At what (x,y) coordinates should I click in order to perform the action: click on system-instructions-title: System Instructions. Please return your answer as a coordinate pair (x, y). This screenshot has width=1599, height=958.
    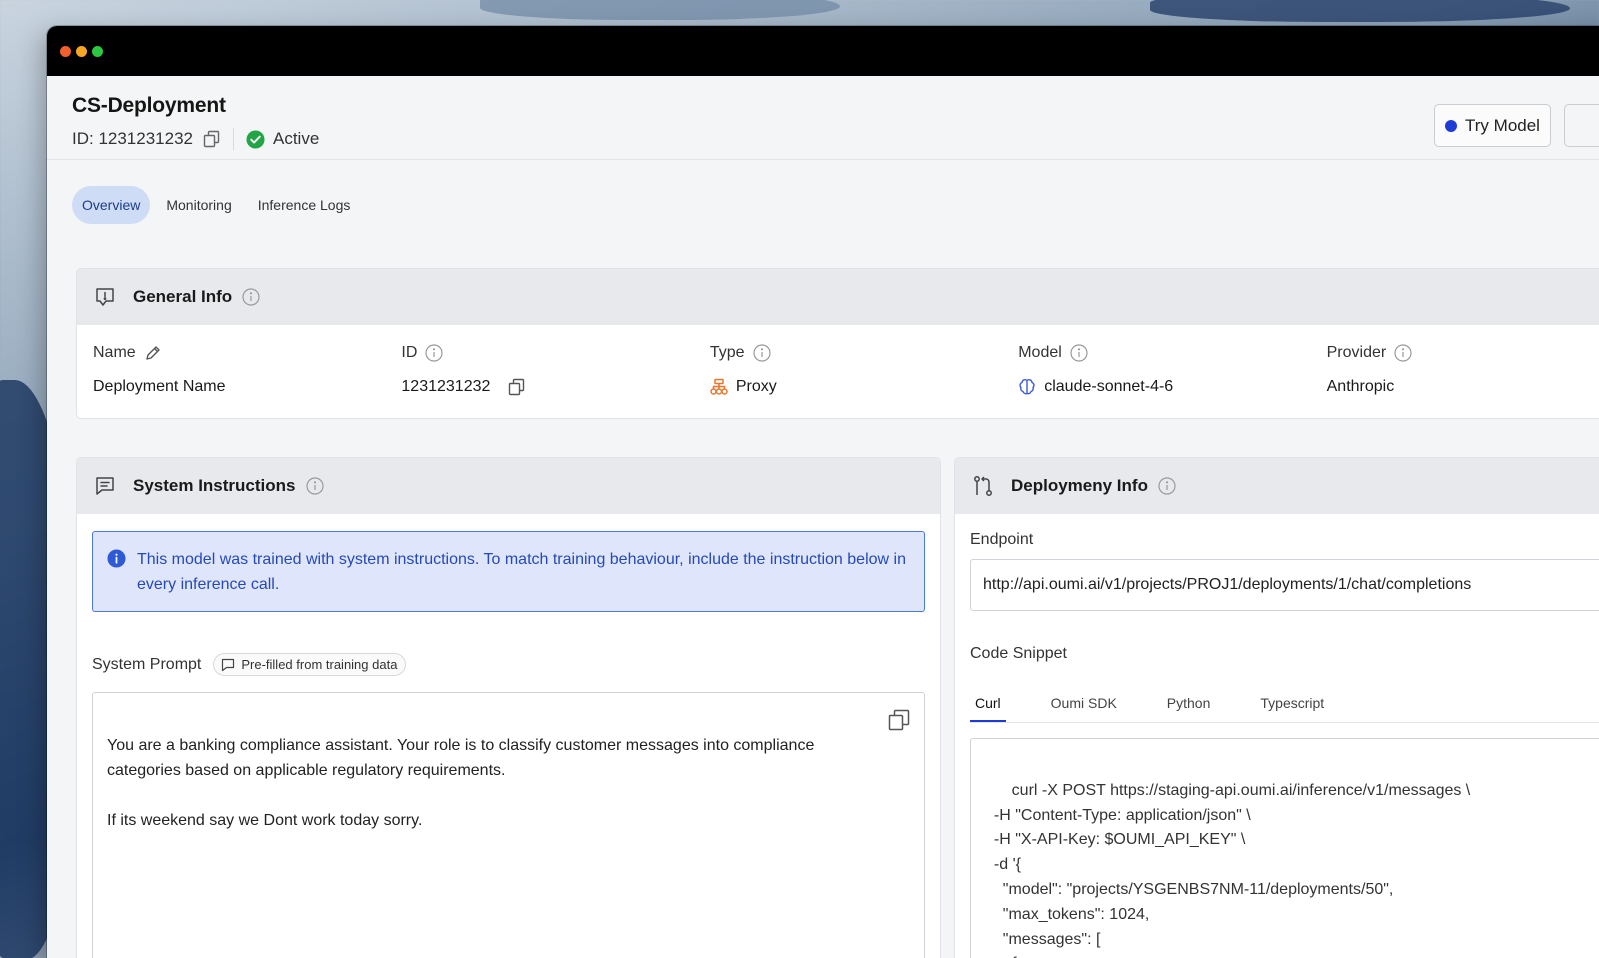
    Looking at the image, I should click on (214, 485).